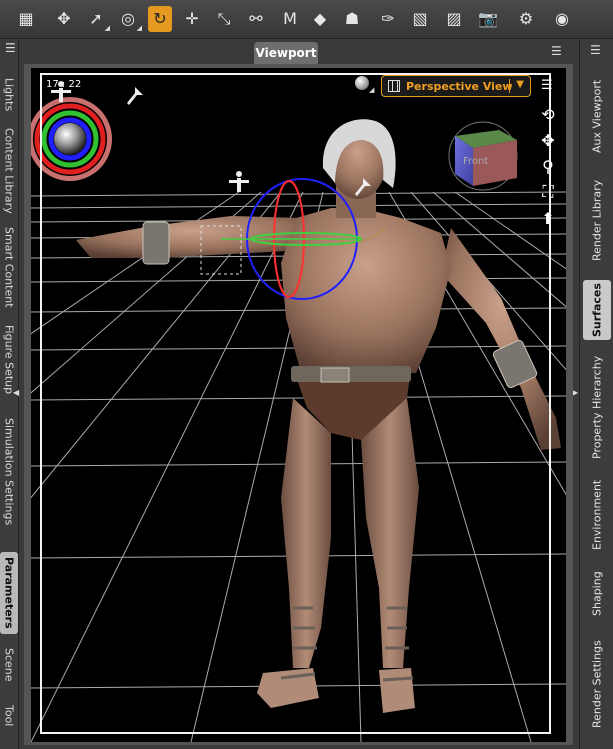 This screenshot has width=613, height=749. I want to click on frame-counter: 17 : 22, so click(64, 84).